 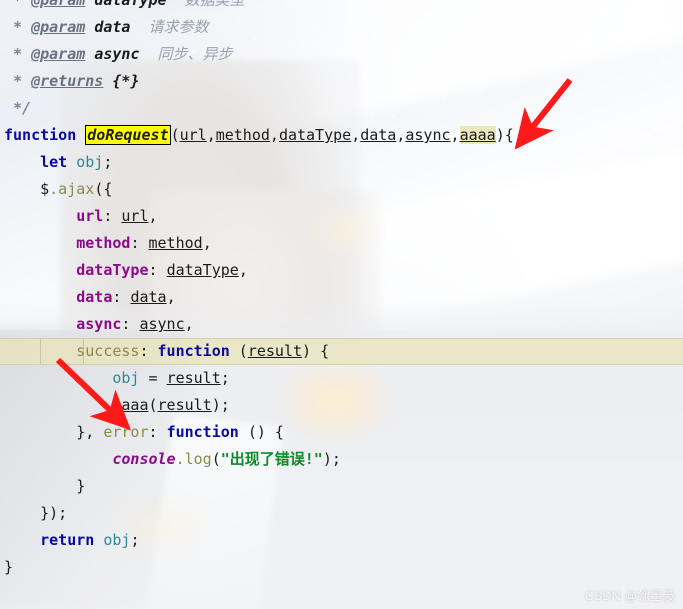 I want to click on token-cmt-cn: 请求参数, so click(x=178, y=27).